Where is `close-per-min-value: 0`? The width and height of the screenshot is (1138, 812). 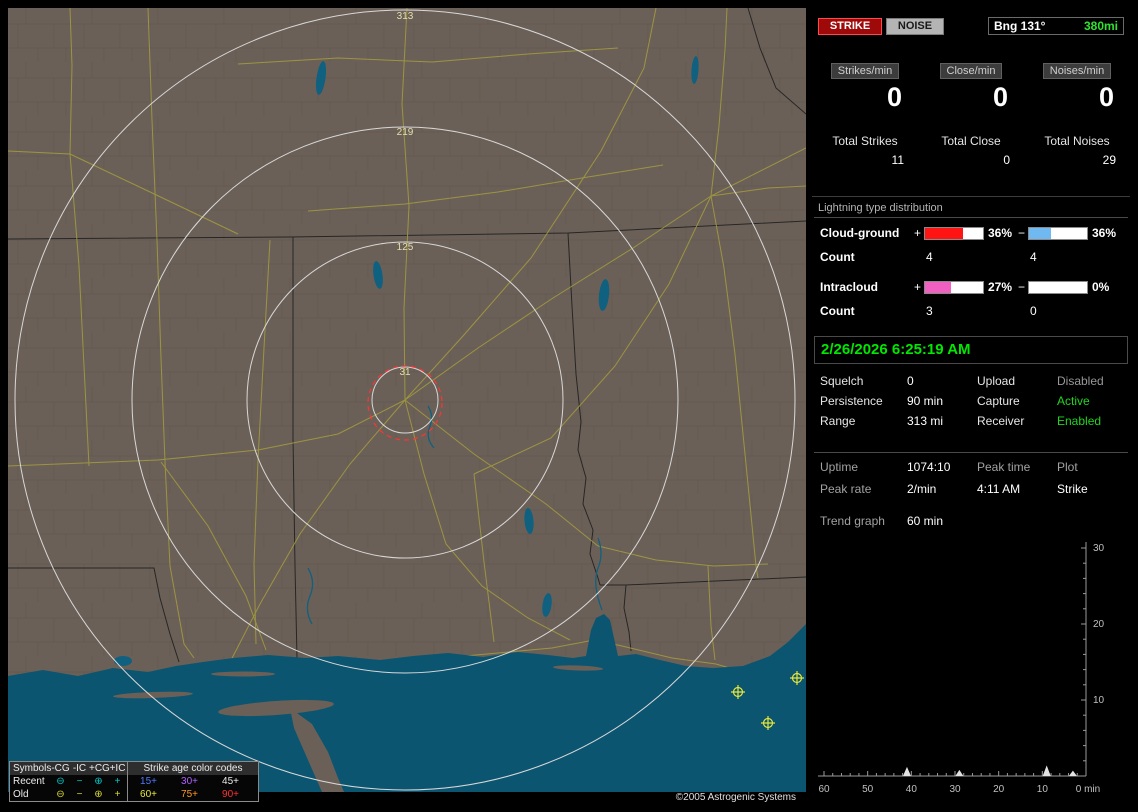
close-per-min-value: 0 is located at coordinates (1000, 97).